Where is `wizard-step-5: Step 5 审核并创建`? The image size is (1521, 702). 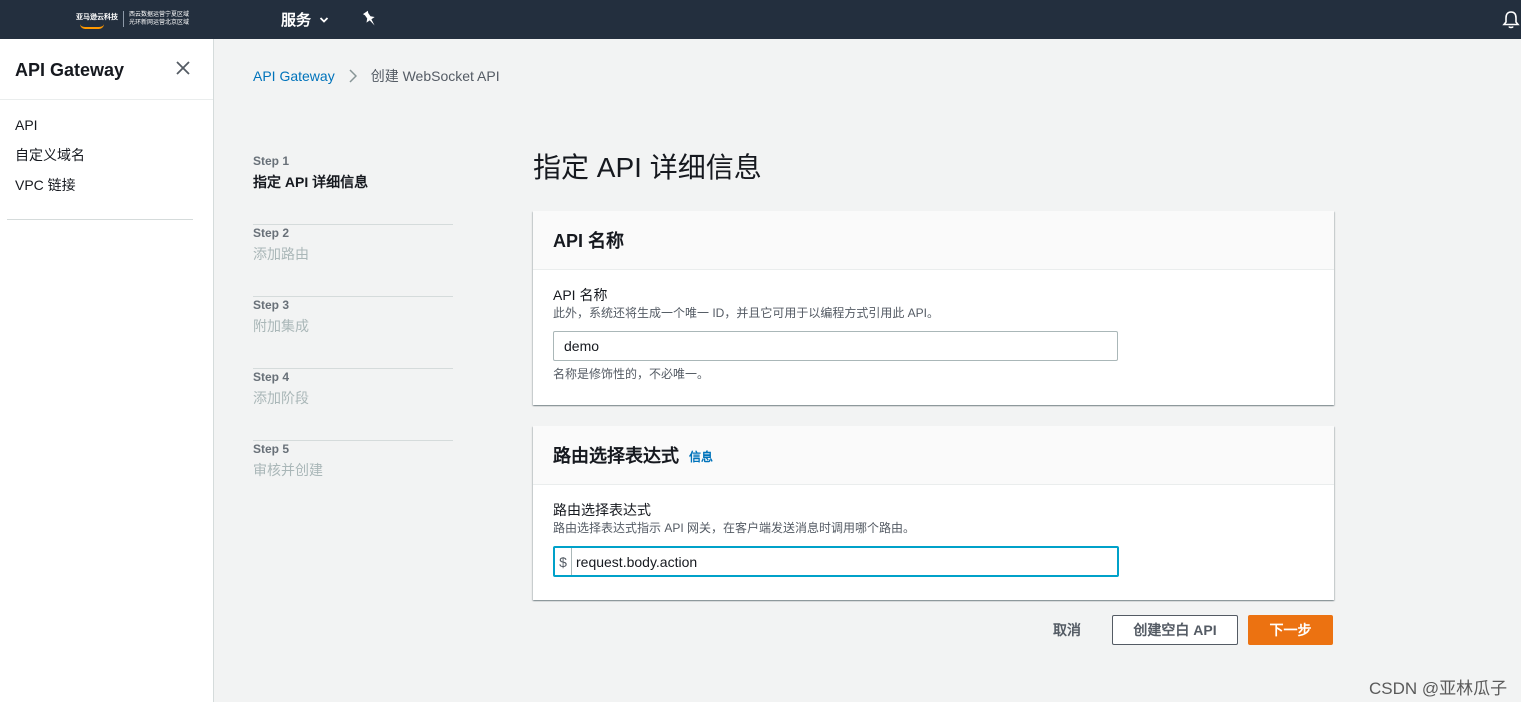
wizard-step-5: Step 5 审核并创建 is located at coordinates (353, 477).